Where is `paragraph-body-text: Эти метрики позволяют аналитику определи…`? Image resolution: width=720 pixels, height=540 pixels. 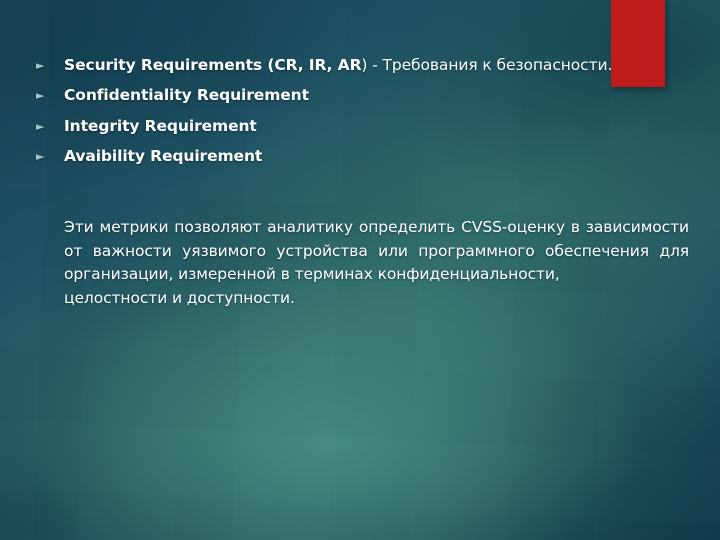
paragraph-body-text: Эти метрики позволяют аналитику определи… is located at coordinates (376, 251).